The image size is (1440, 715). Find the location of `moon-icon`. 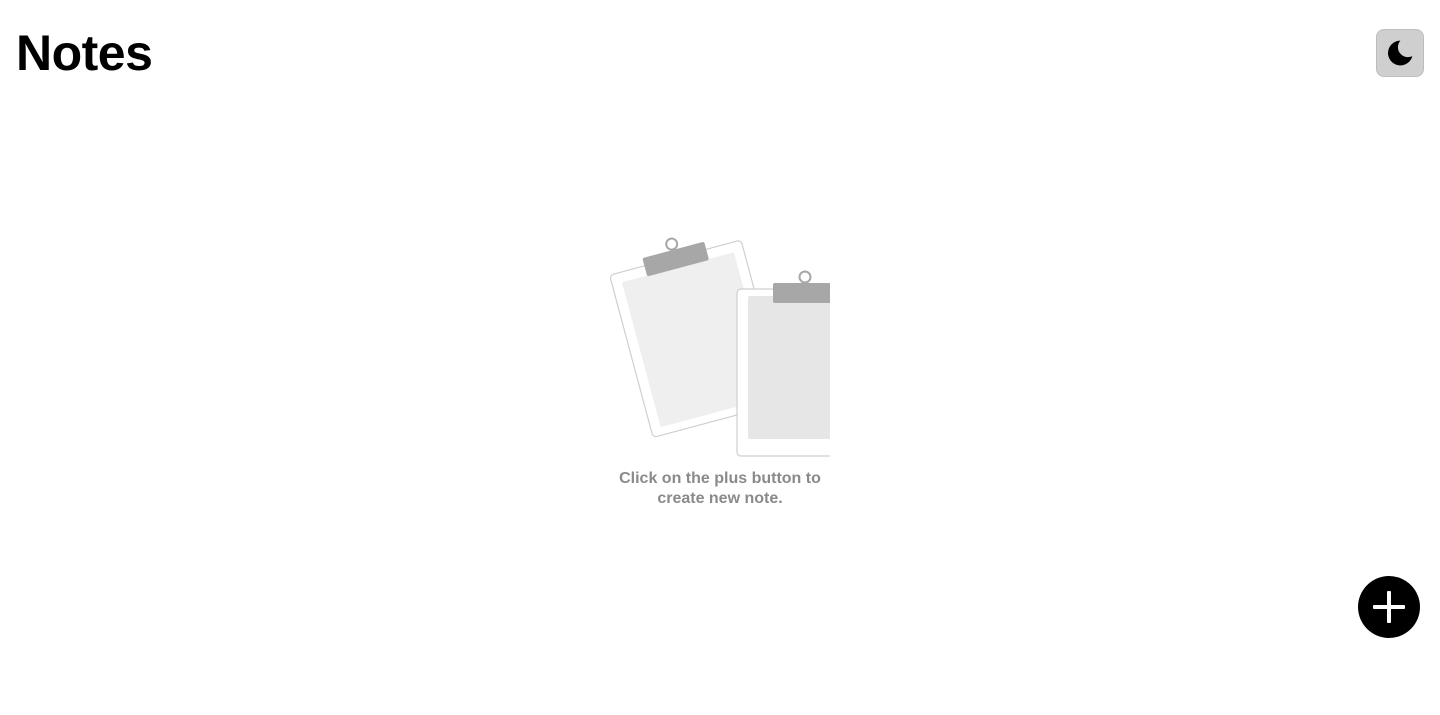

moon-icon is located at coordinates (1400, 53).